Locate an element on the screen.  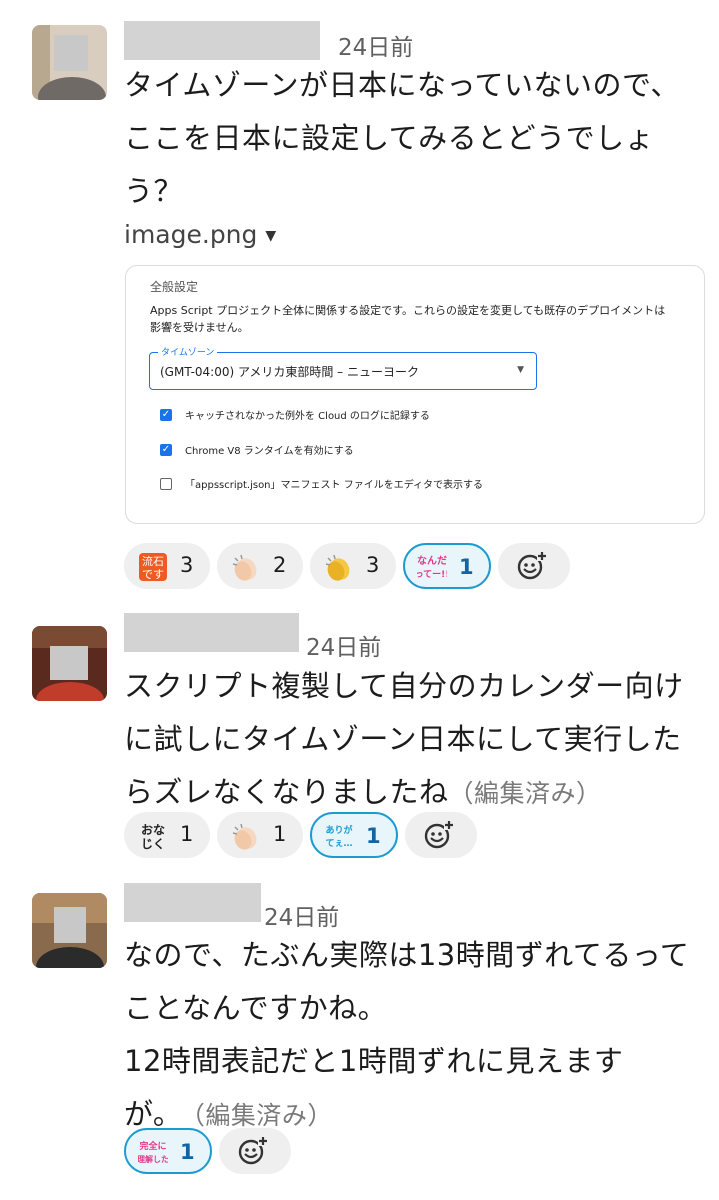
message-line: らズレなくなりましたね（編集済み） is located at coordinates (363, 792).